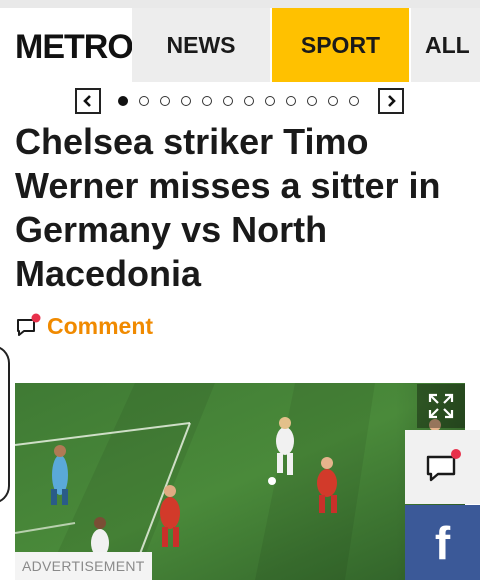 The height and width of the screenshot is (580, 480). Describe the element at coordinates (445, 45) in the screenshot. I see `tab-all: ALL` at that location.